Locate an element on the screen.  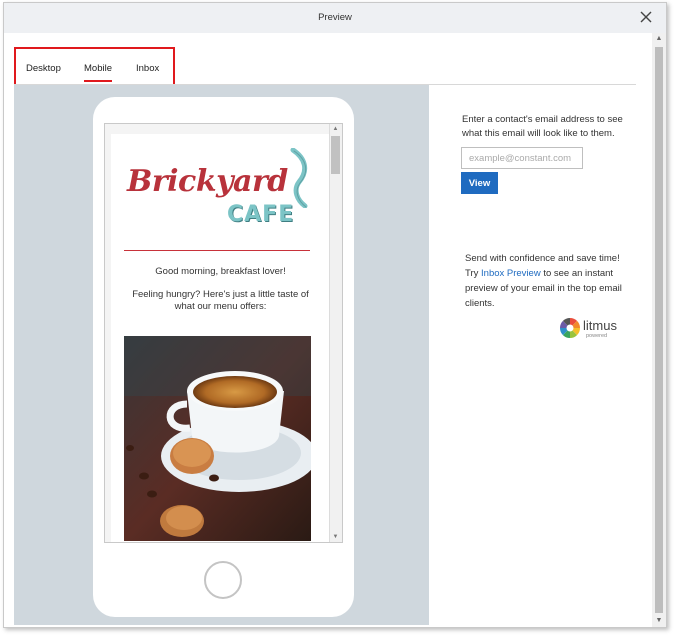
coffee-photo is located at coordinates (217, 438).